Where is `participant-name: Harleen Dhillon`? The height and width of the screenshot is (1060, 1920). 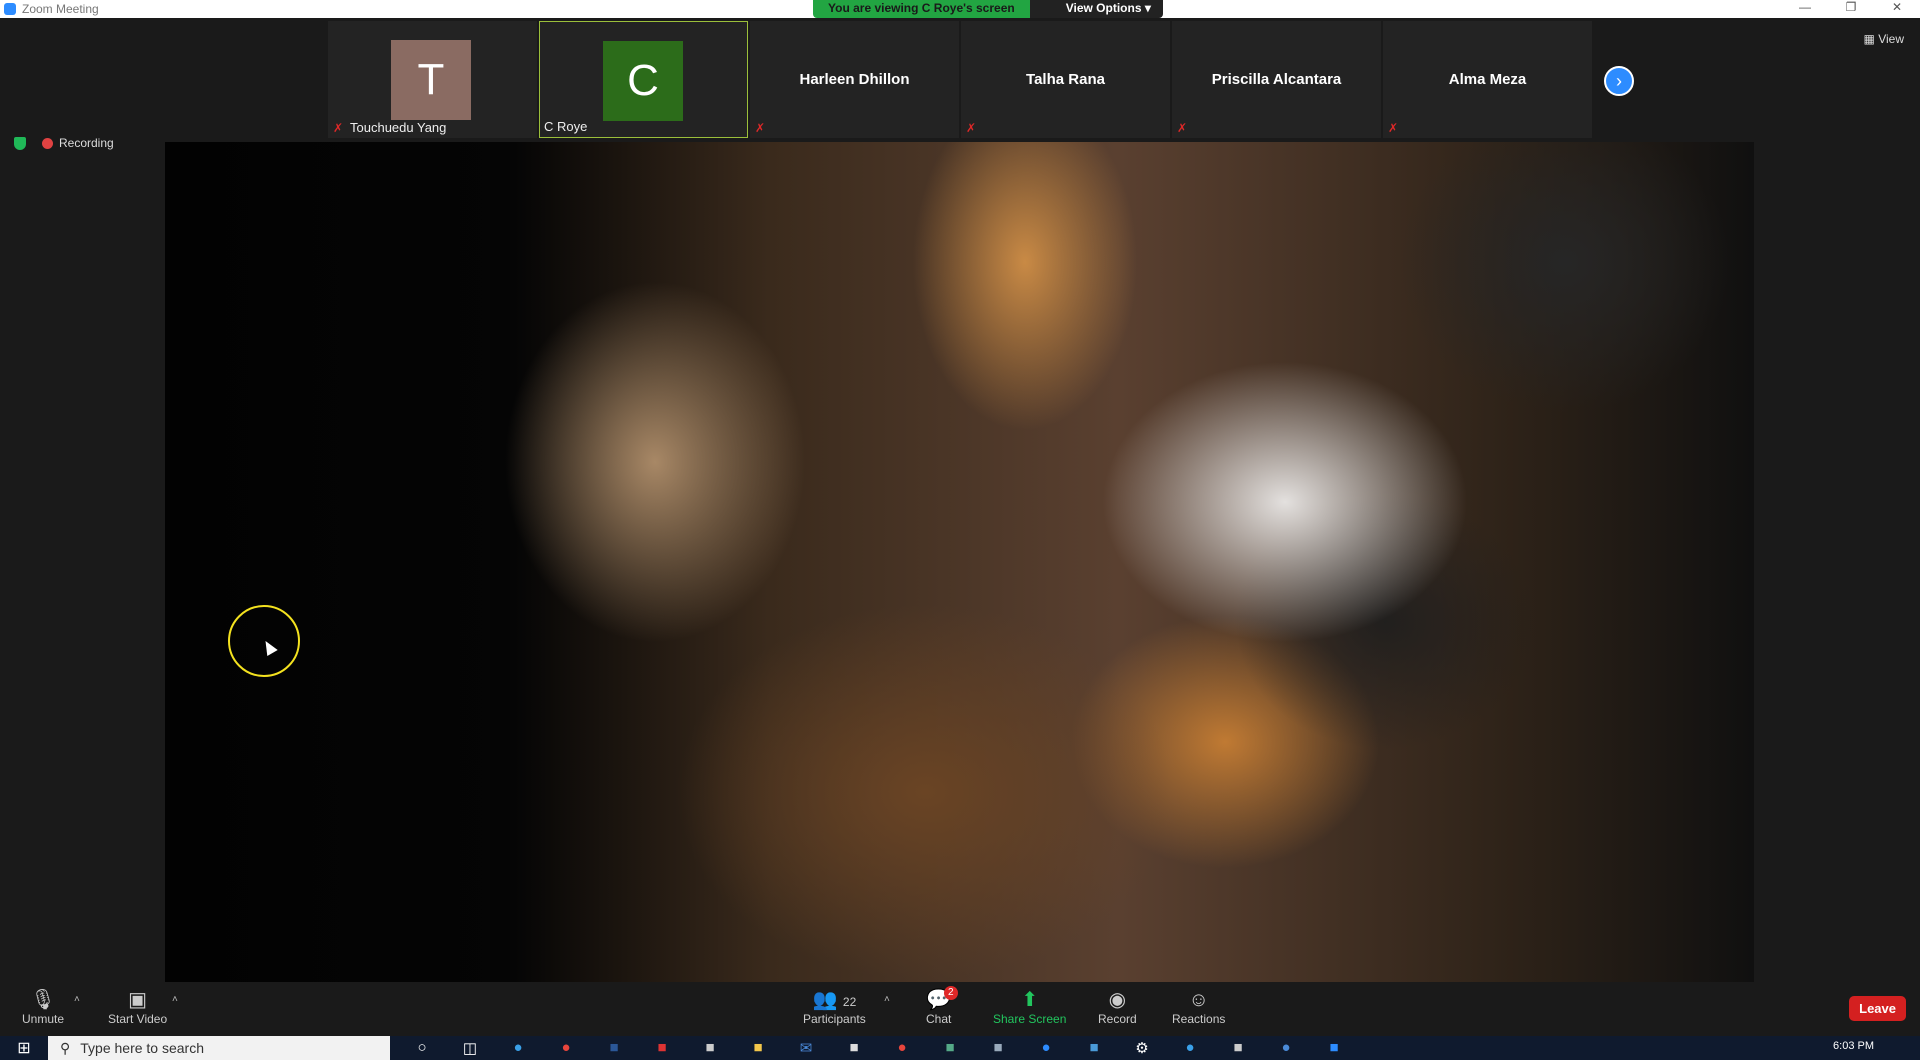
participant-name: Harleen Dhillon is located at coordinates (854, 79).